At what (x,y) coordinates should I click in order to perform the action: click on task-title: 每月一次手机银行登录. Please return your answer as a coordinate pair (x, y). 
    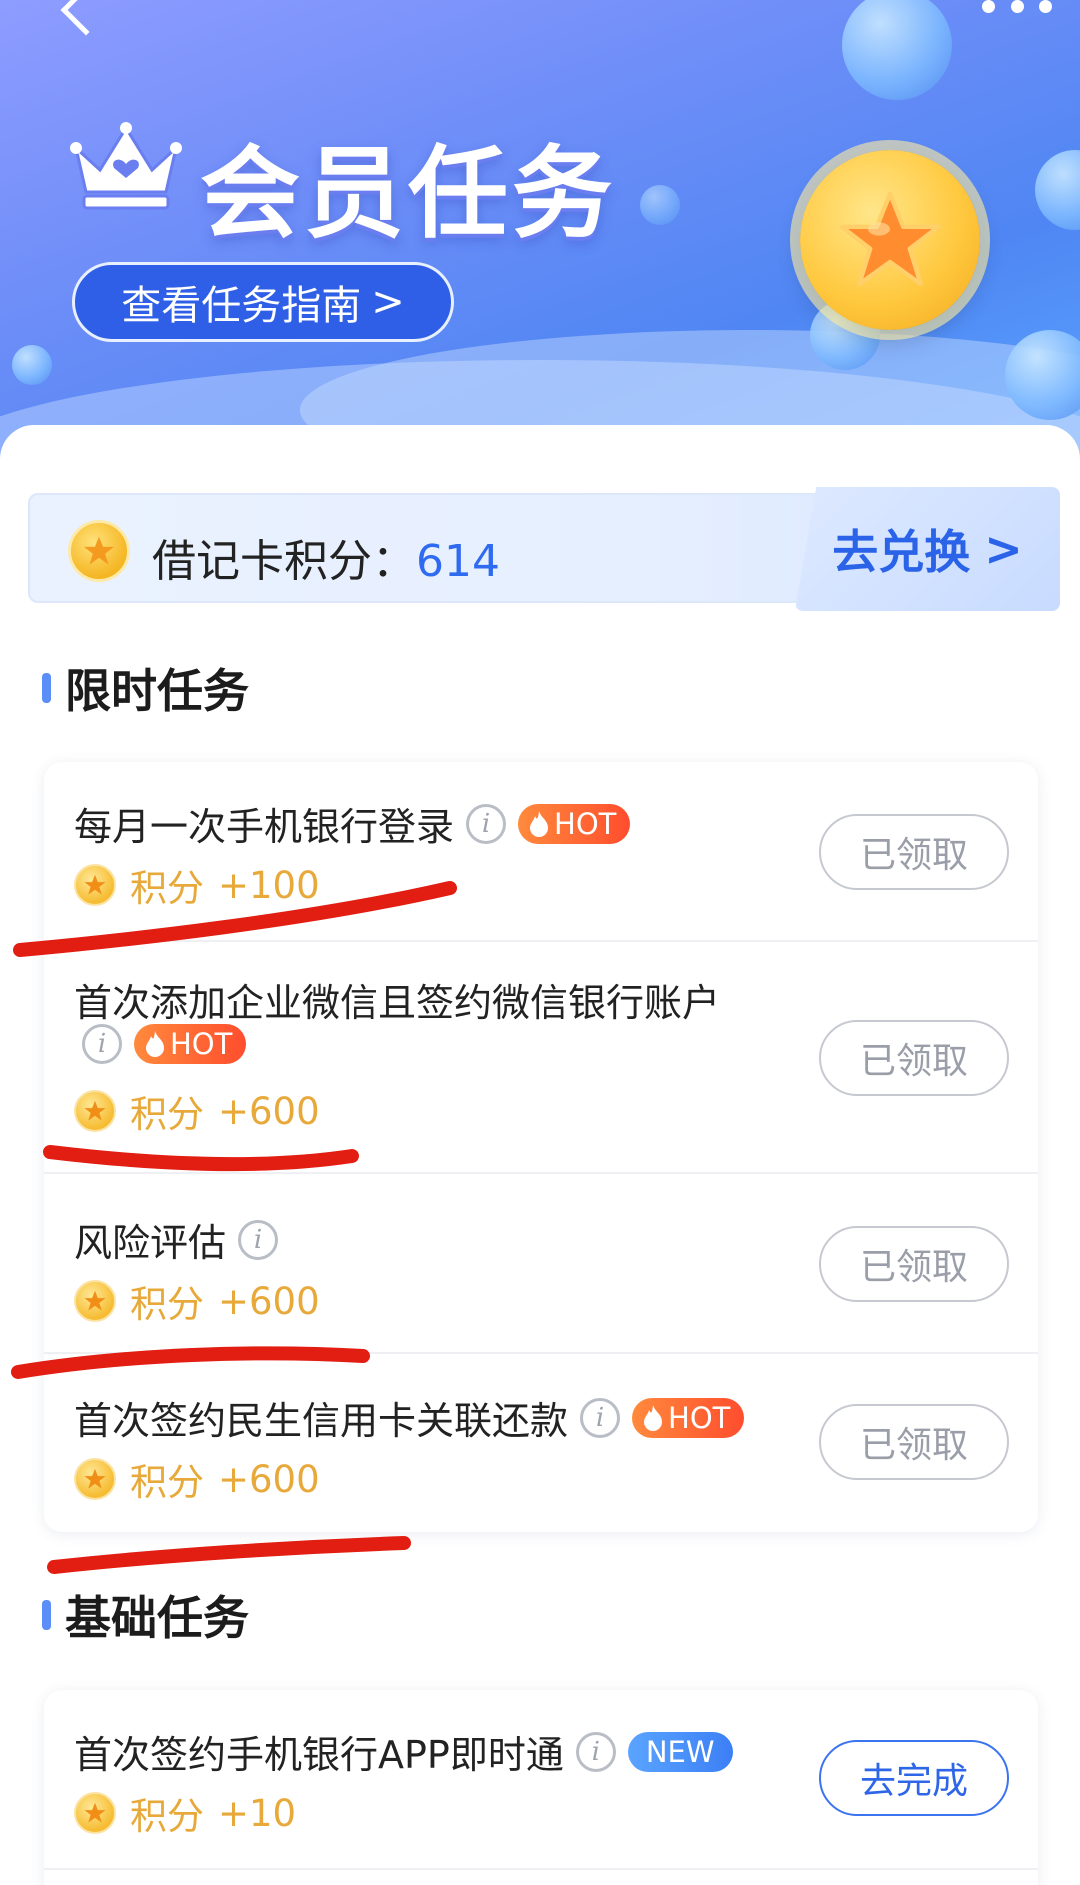
    Looking at the image, I should click on (264, 827).